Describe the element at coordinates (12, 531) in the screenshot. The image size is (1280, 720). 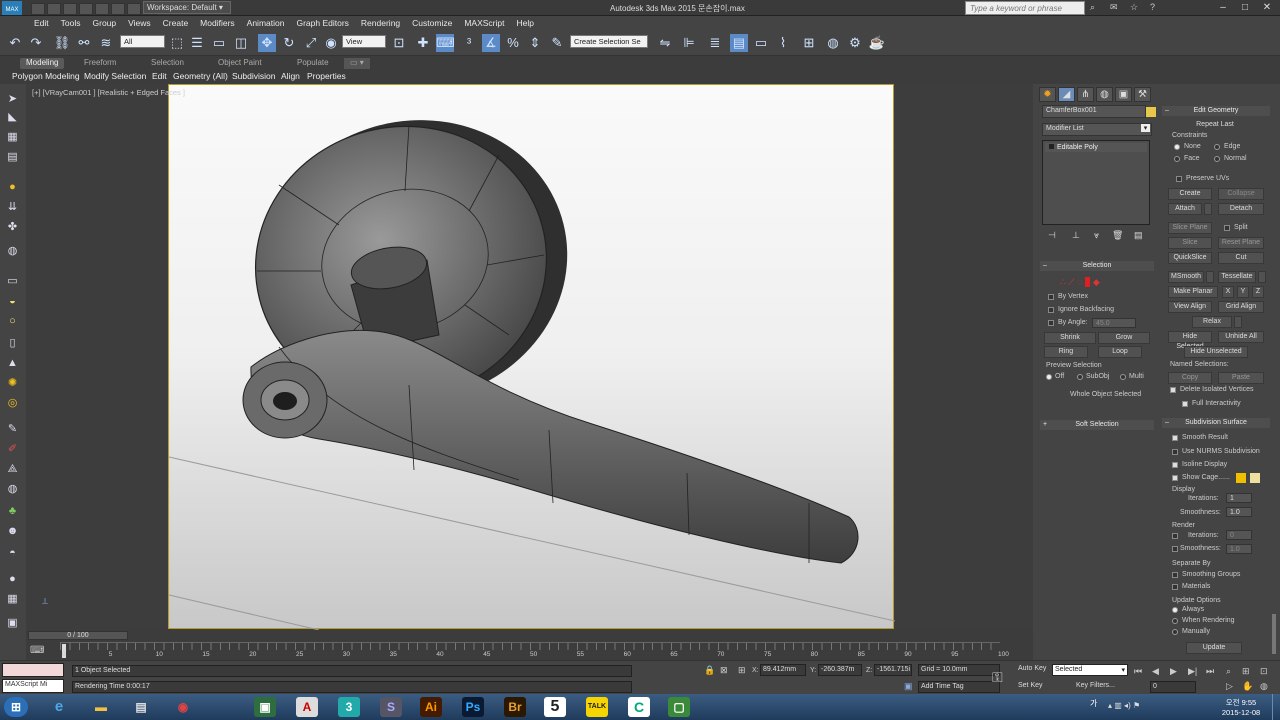
I see `walk-icon: ☻` at that location.